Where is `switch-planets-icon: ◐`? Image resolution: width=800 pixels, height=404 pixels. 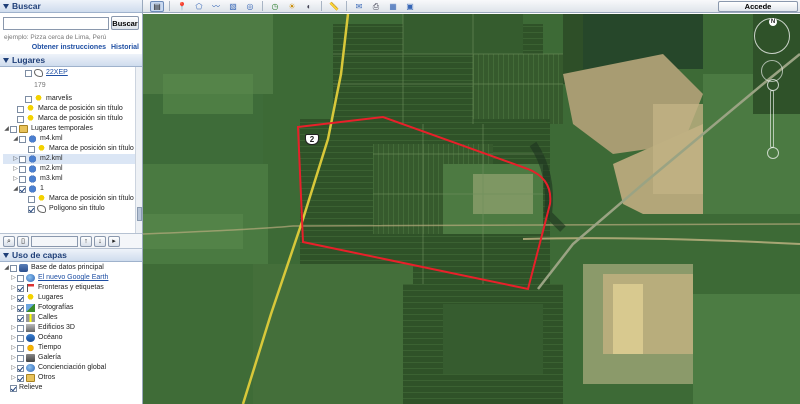 switch-planets-icon: ◐ is located at coordinates (309, 6).